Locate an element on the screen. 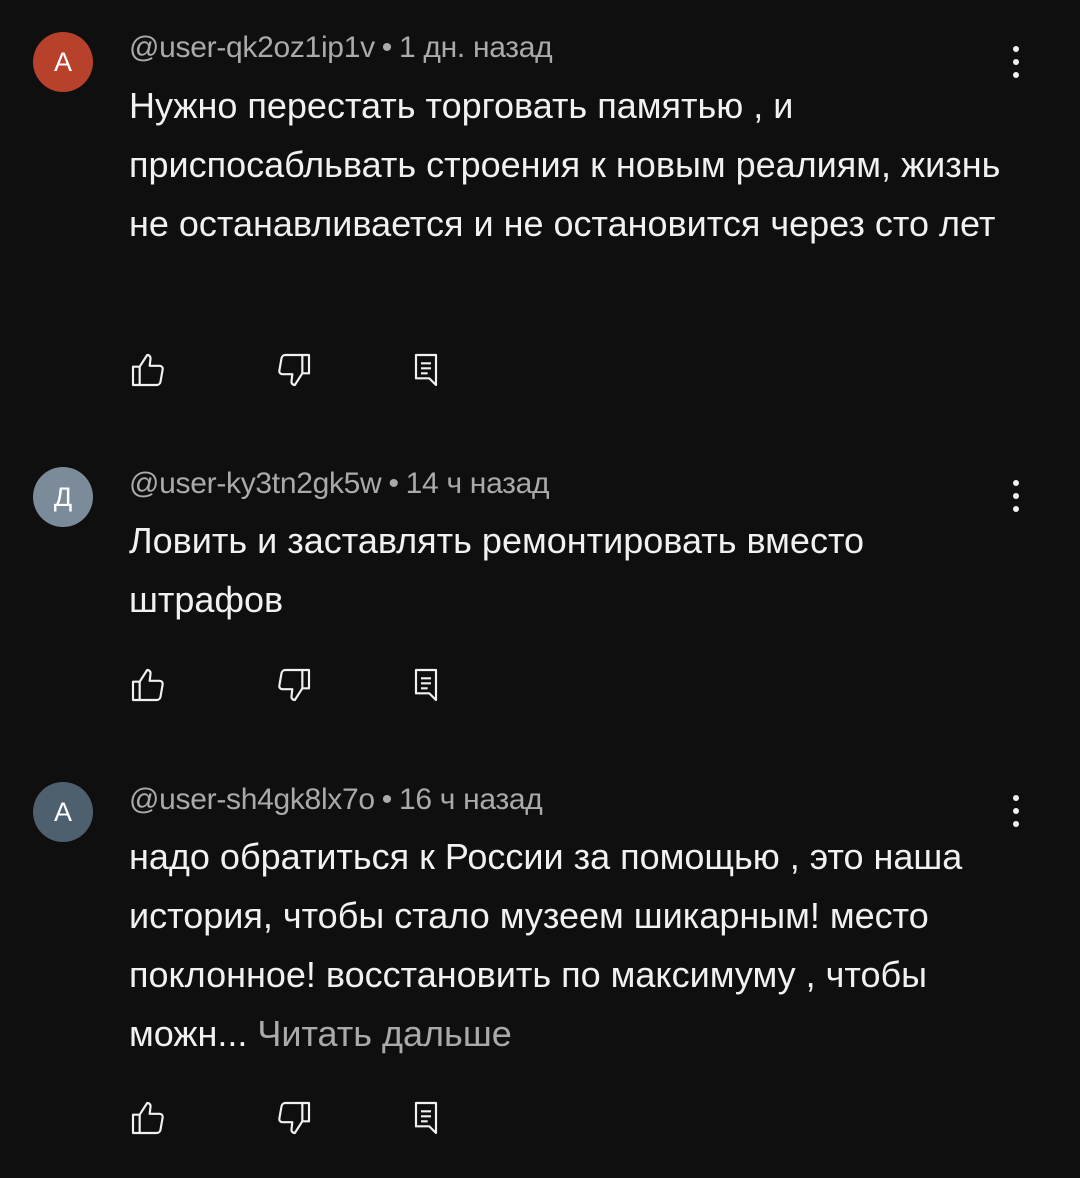  comment-meta: @user-qk2oz1ip1v • 1 дн. назад is located at coordinates (341, 48).